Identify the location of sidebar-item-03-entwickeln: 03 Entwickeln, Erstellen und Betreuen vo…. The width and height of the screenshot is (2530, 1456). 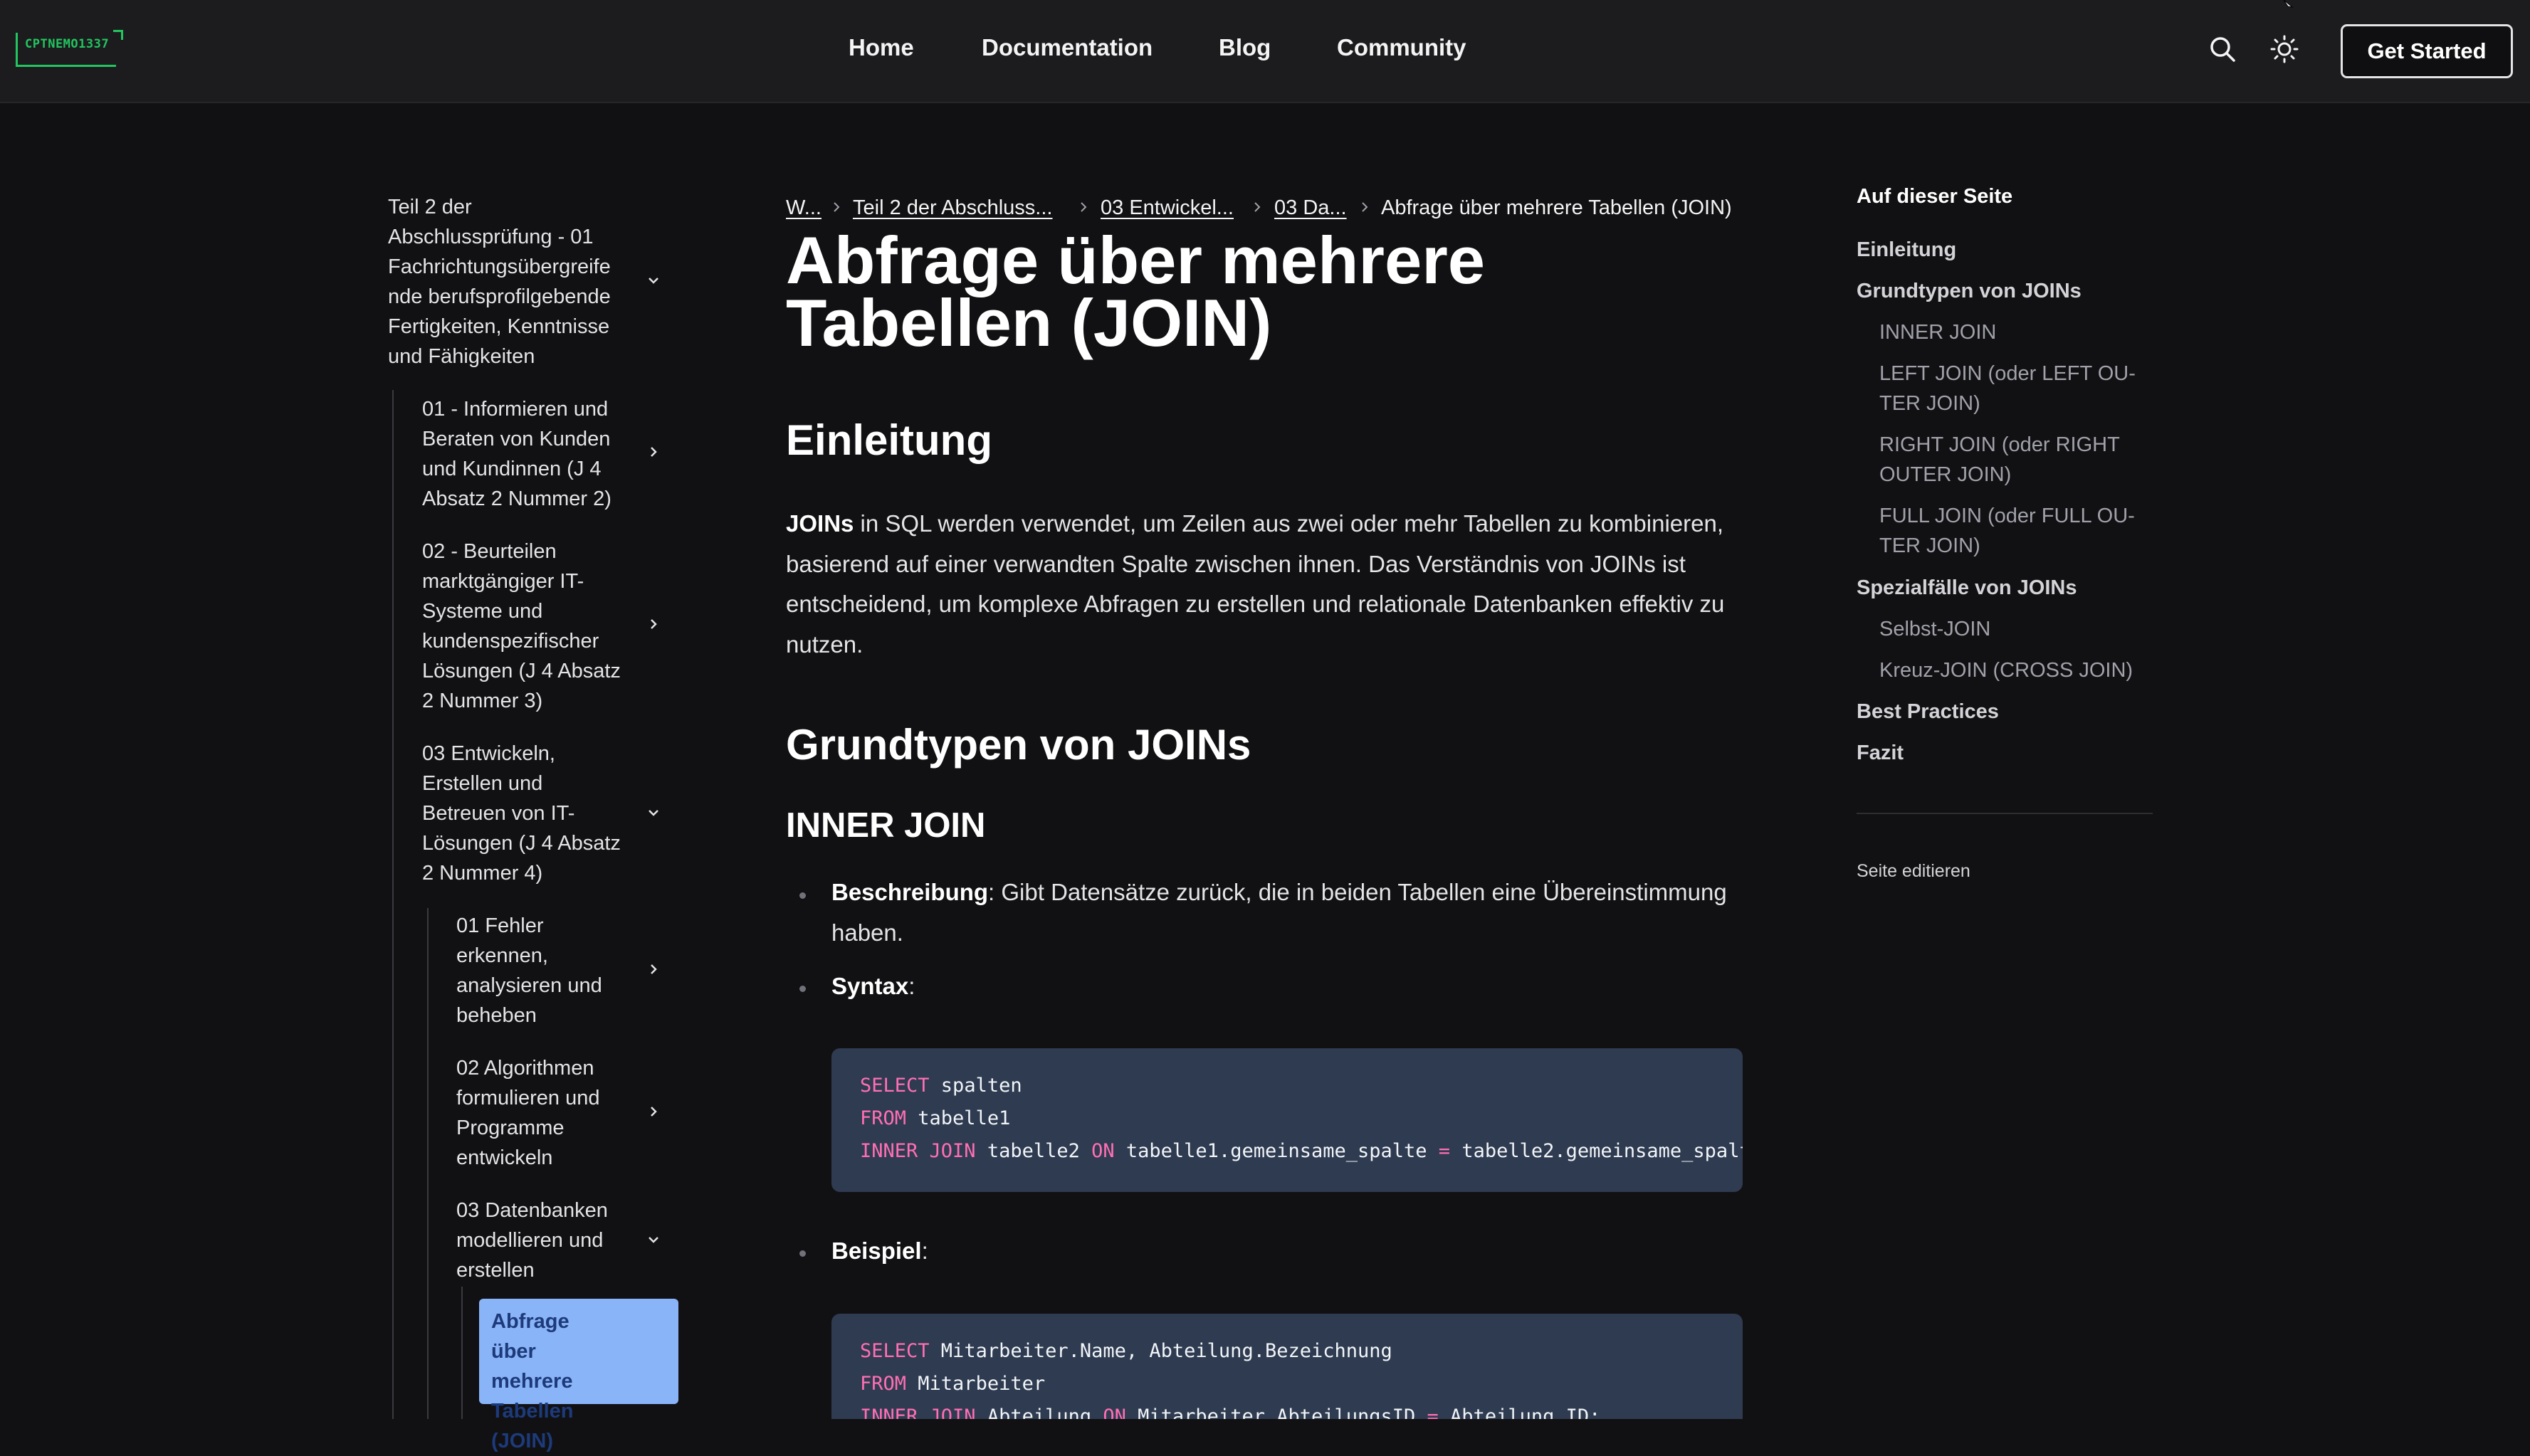
(529, 813).